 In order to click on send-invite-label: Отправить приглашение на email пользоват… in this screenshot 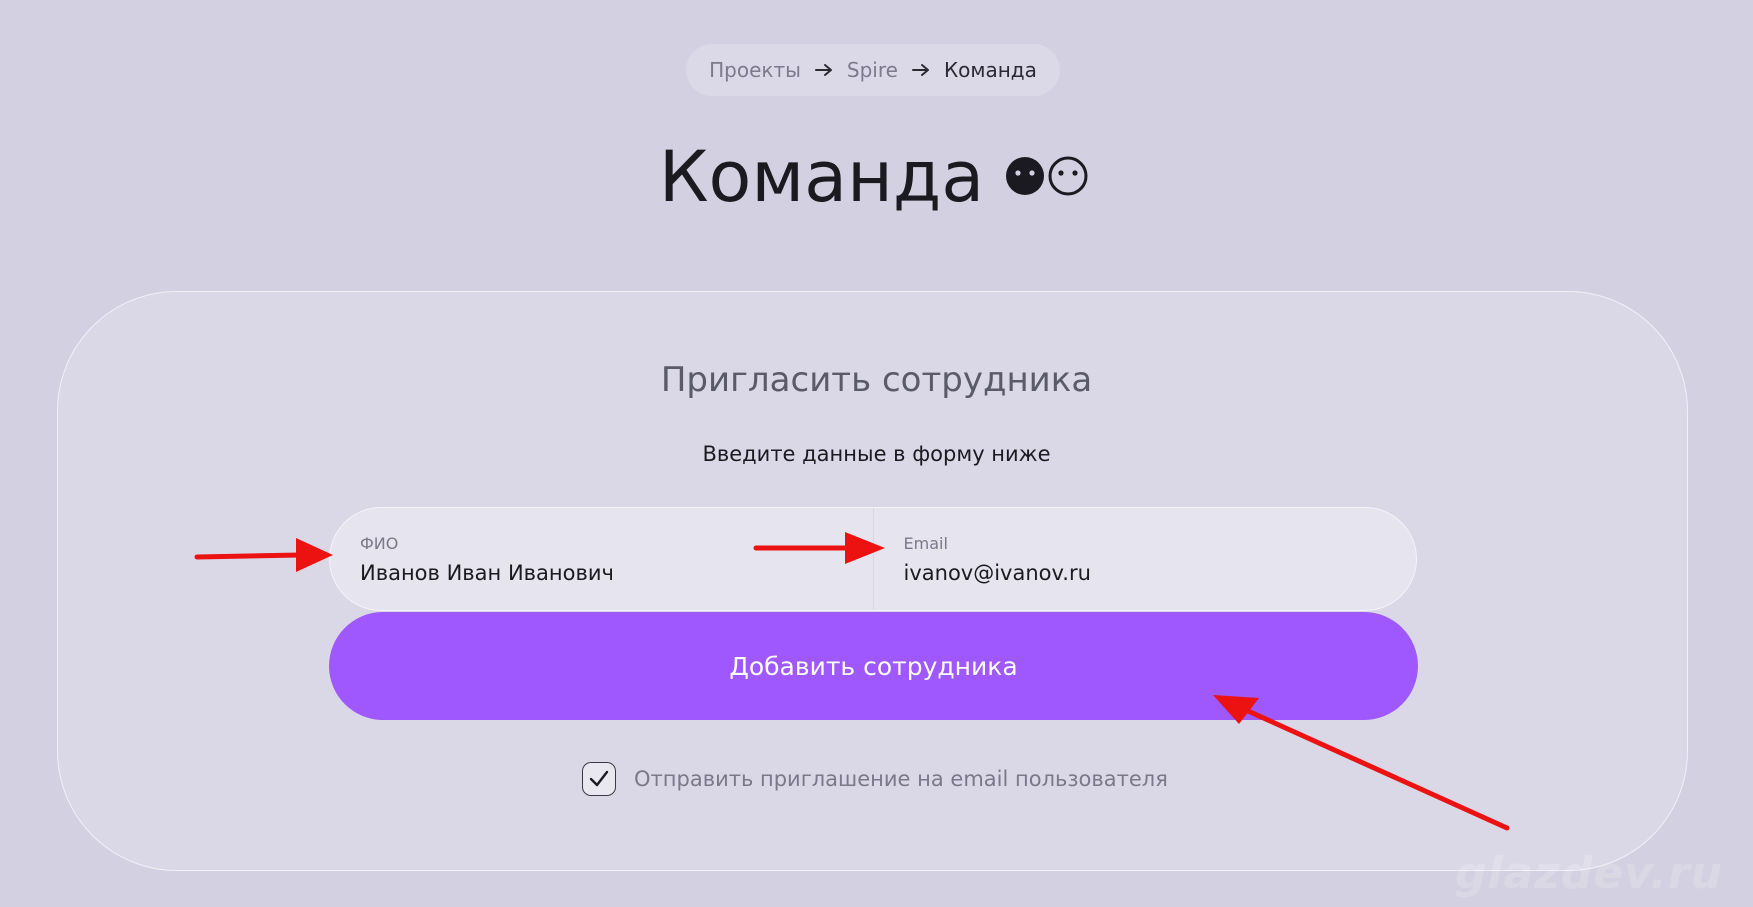, I will do `click(901, 779)`.